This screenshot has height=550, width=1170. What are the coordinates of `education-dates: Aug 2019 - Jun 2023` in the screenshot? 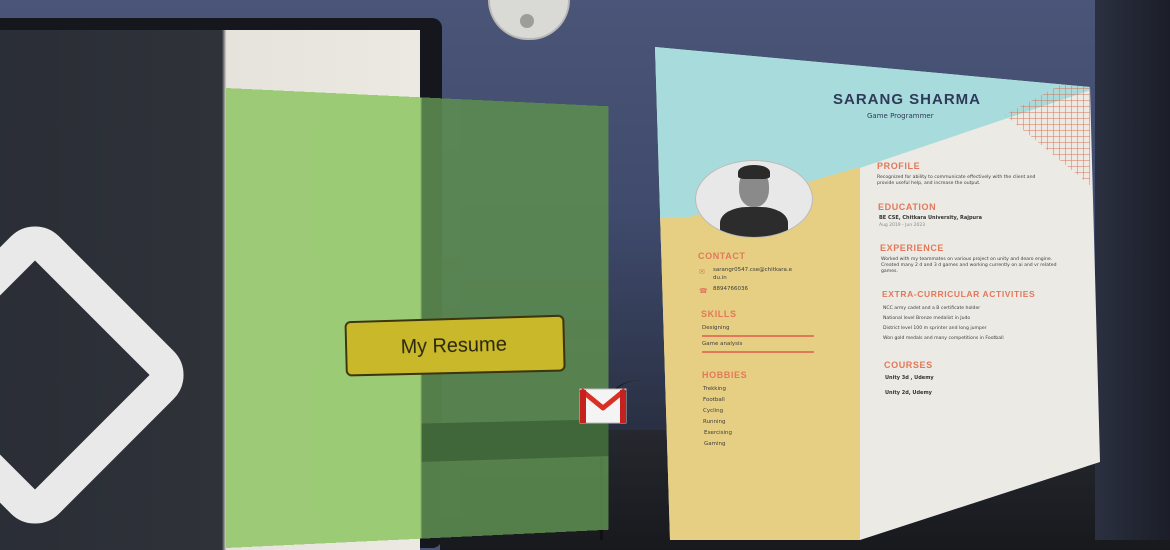 It's located at (902, 225).